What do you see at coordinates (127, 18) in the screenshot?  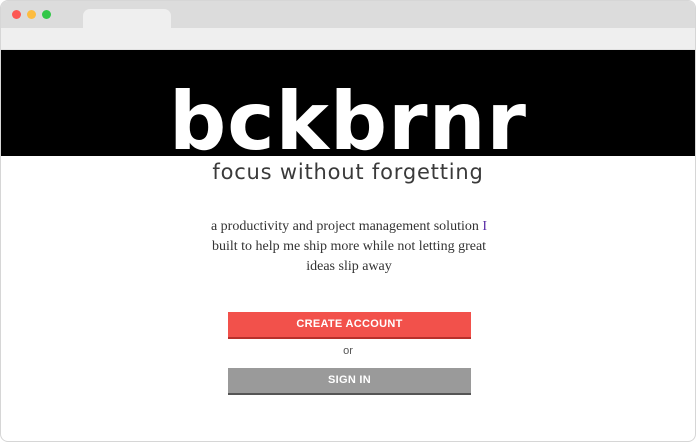 I see `browser-tab` at bounding box center [127, 18].